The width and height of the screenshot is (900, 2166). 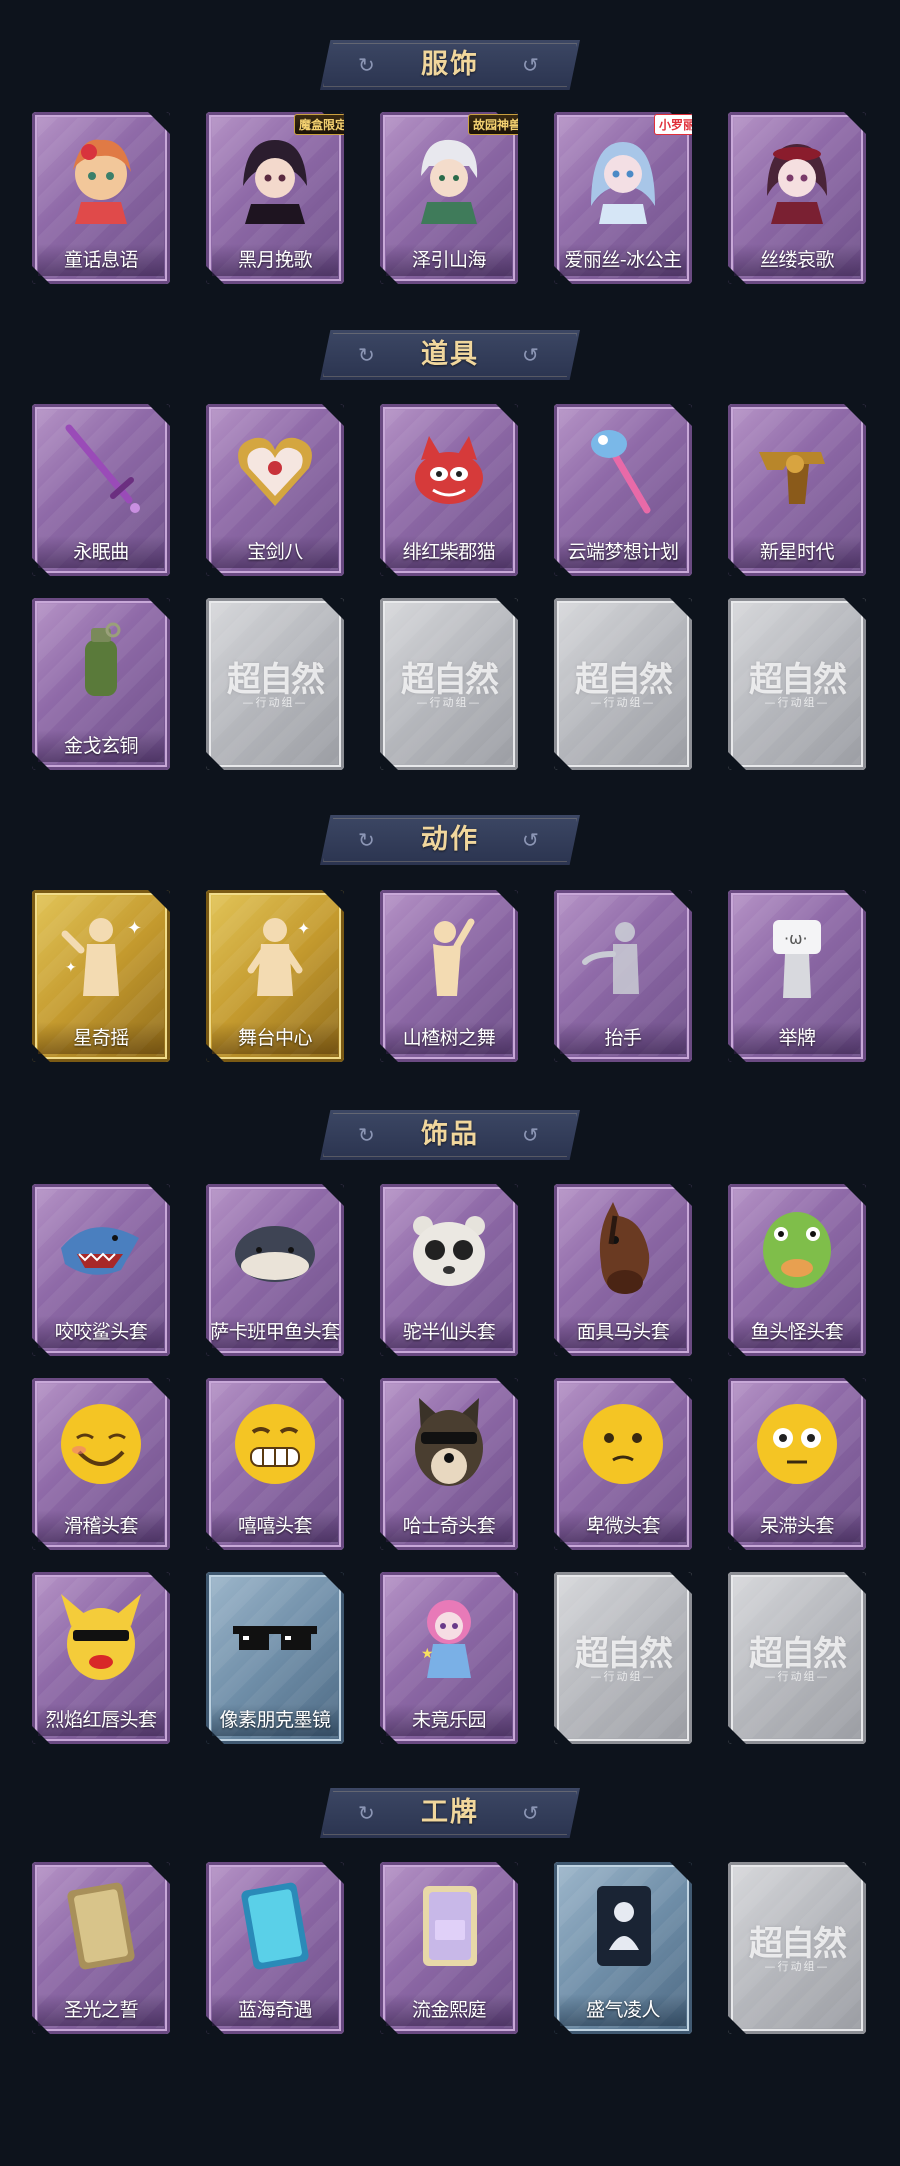 I want to click on reward-card: 绯红柴郡猫, so click(x=449, y=490).